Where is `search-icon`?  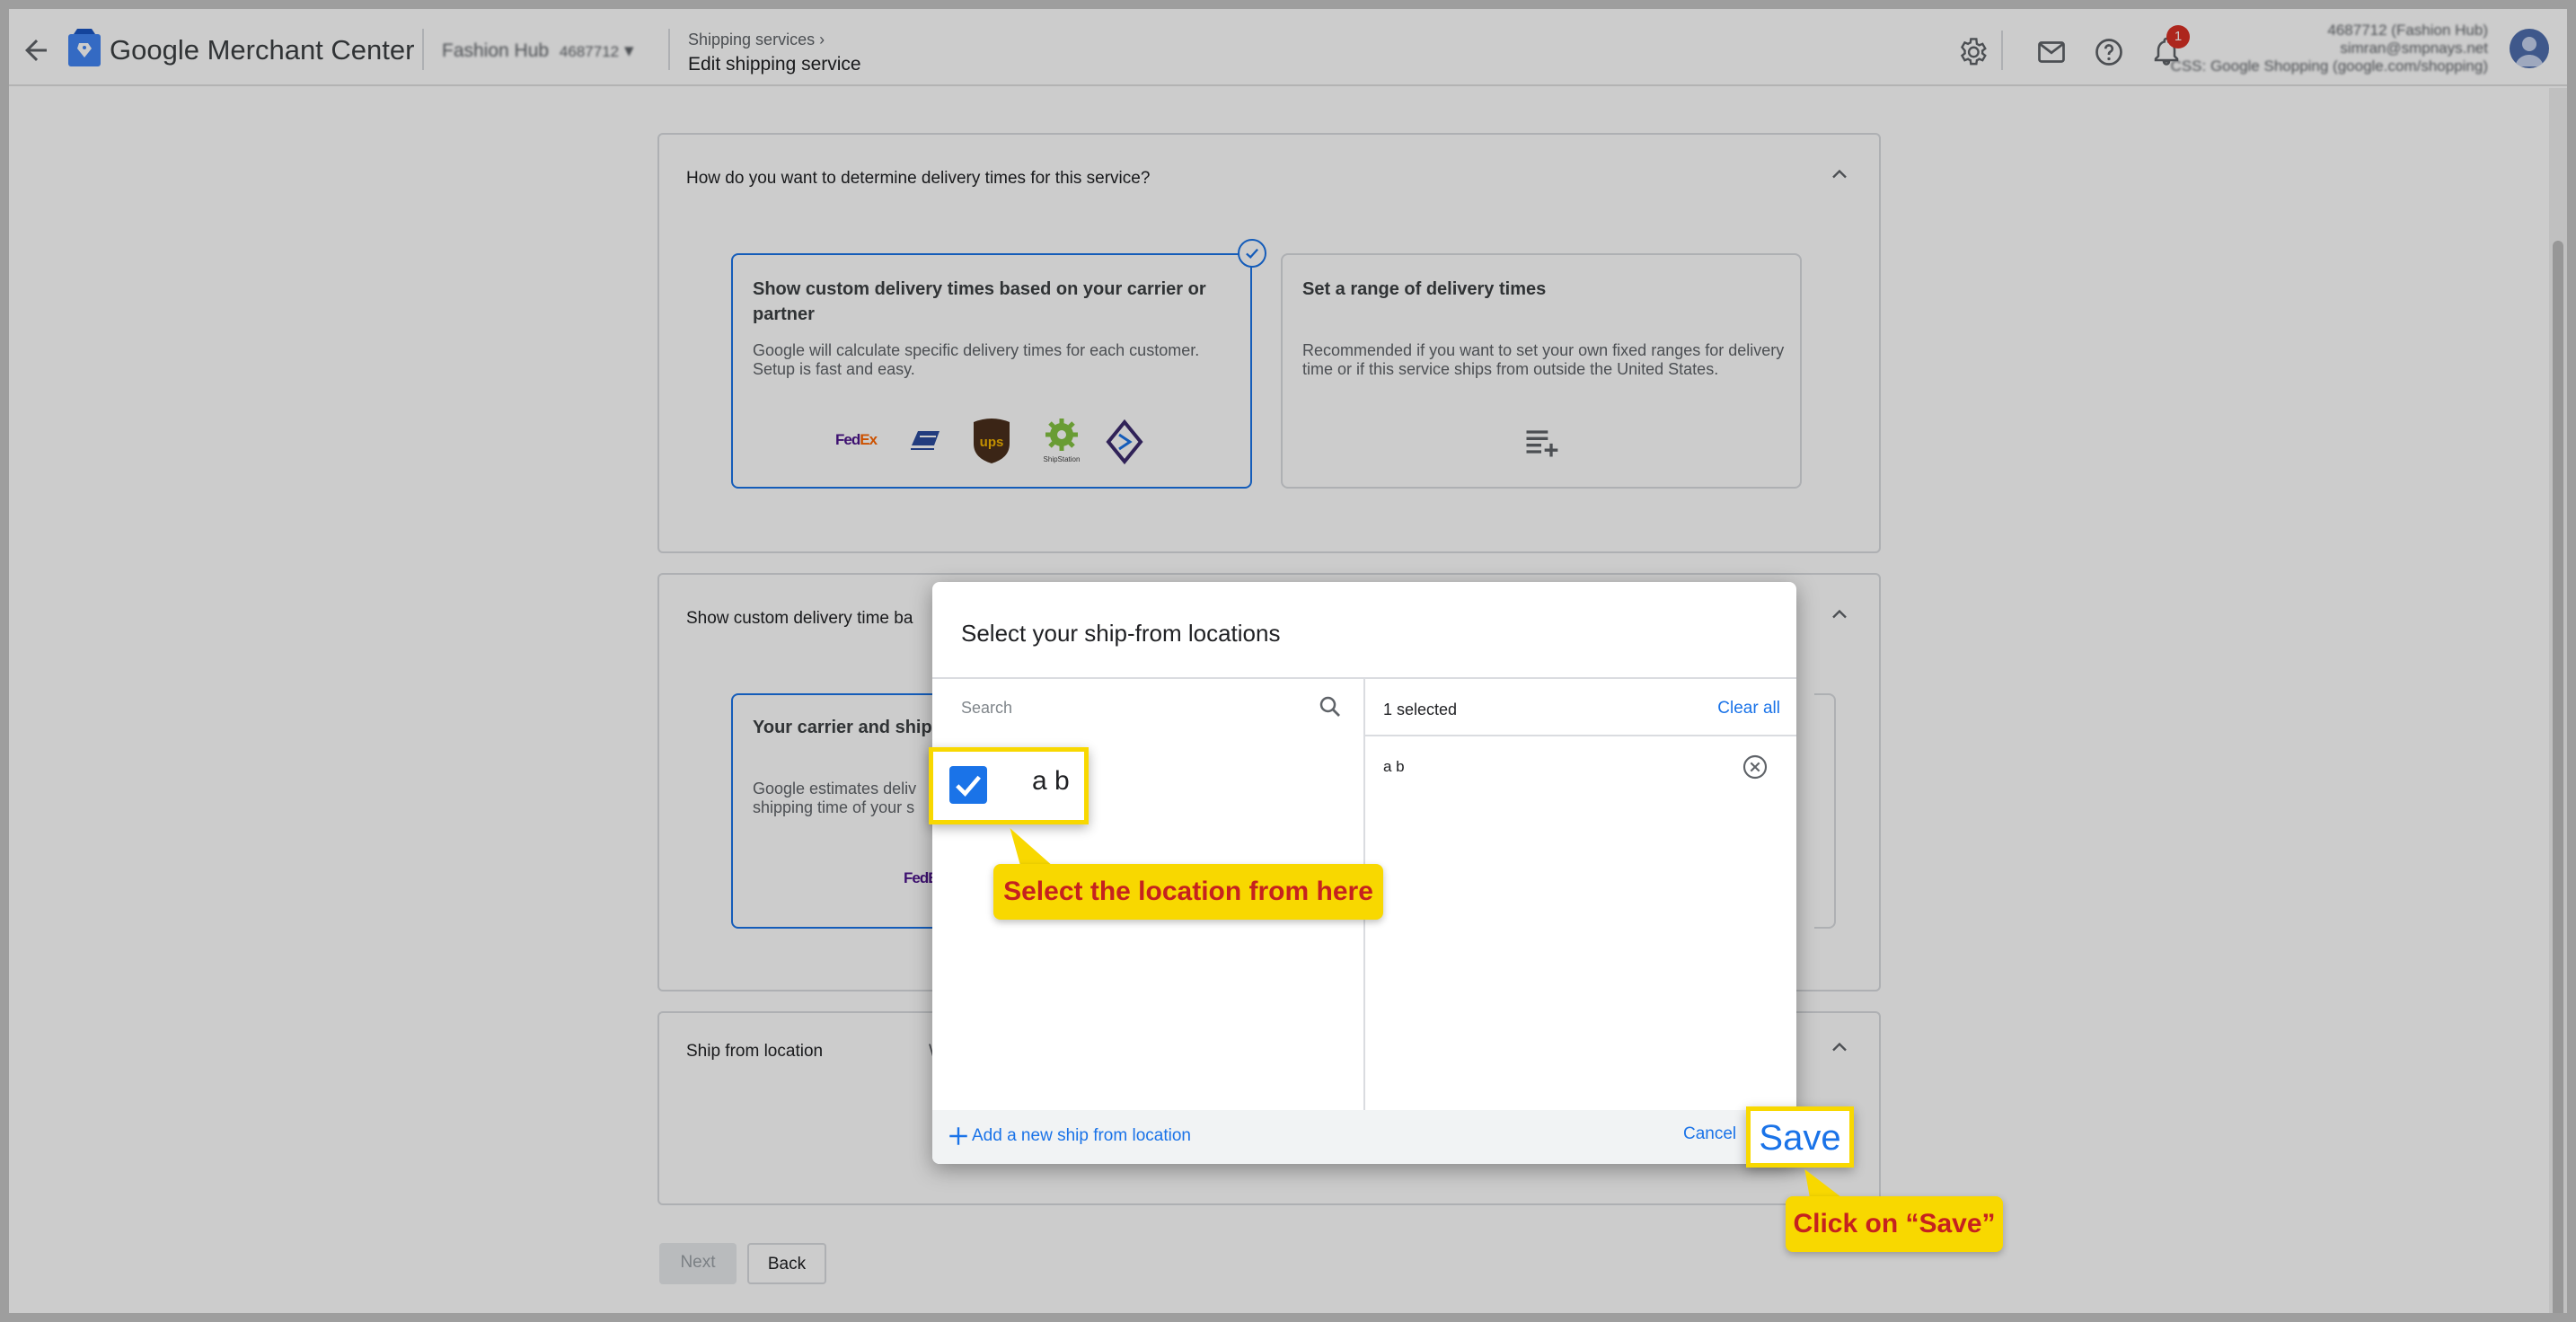
search-icon is located at coordinates (1330, 706).